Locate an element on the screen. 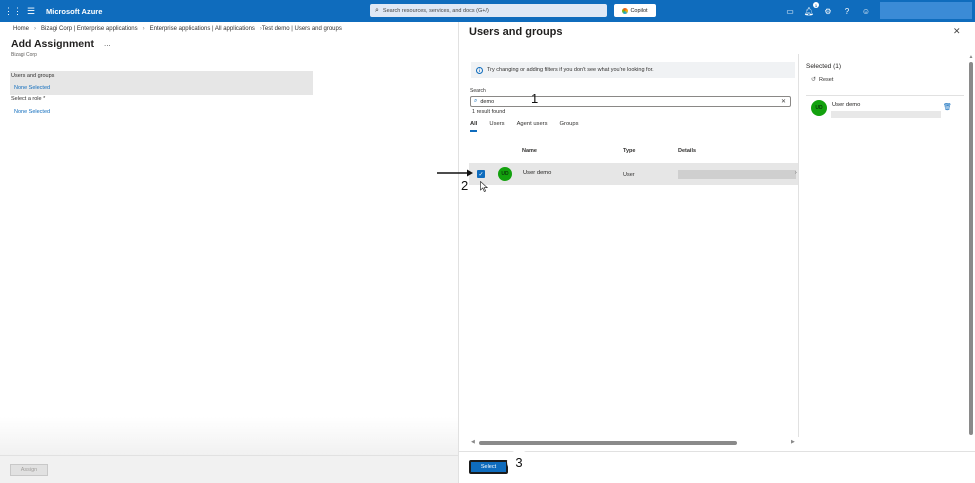  chevron-right-icon: › is located at coordinates (796, 173).